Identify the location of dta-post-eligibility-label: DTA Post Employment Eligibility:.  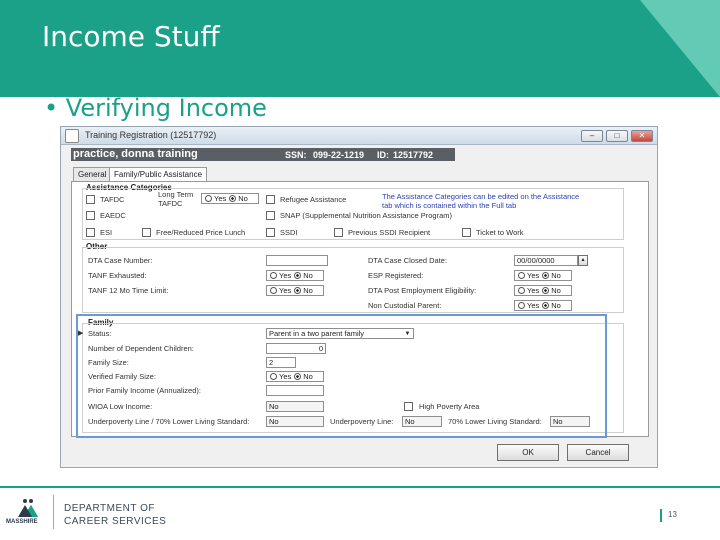
(422, 290).